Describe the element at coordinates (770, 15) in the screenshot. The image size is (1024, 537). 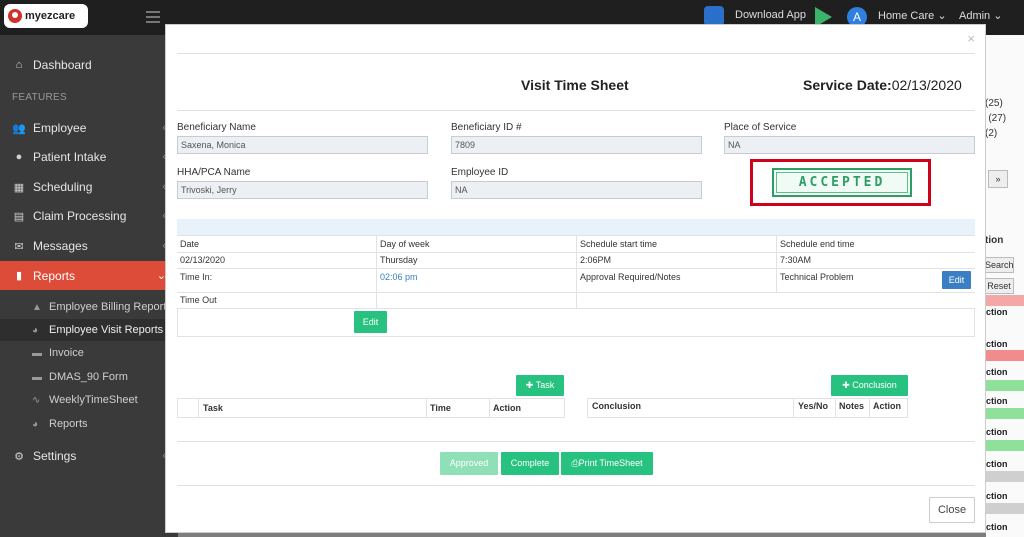
I see `download-app-label: Download App` at that location.